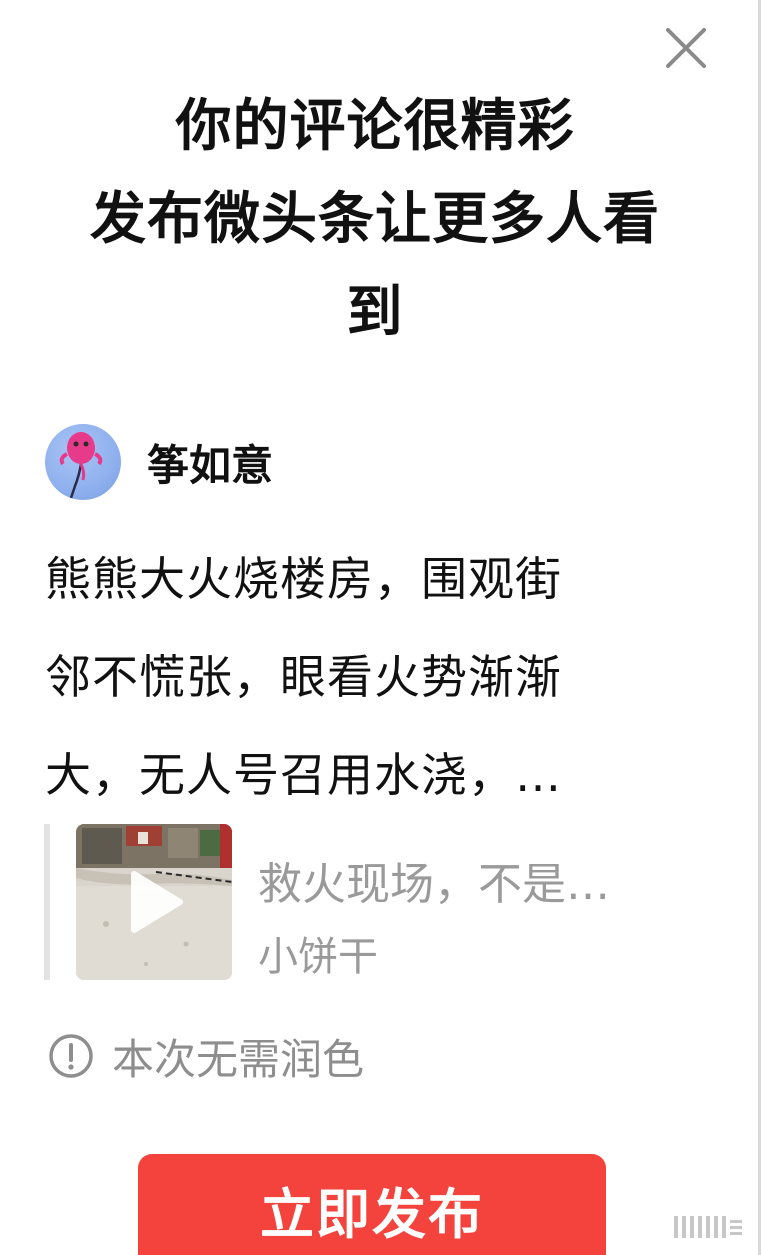 Image resolution: width=761 pixels, height=1255 pixels. Describe the element at coordinates (318, 957) in the screenshot. I see `quoted-post-author: 小饼干` at that location.